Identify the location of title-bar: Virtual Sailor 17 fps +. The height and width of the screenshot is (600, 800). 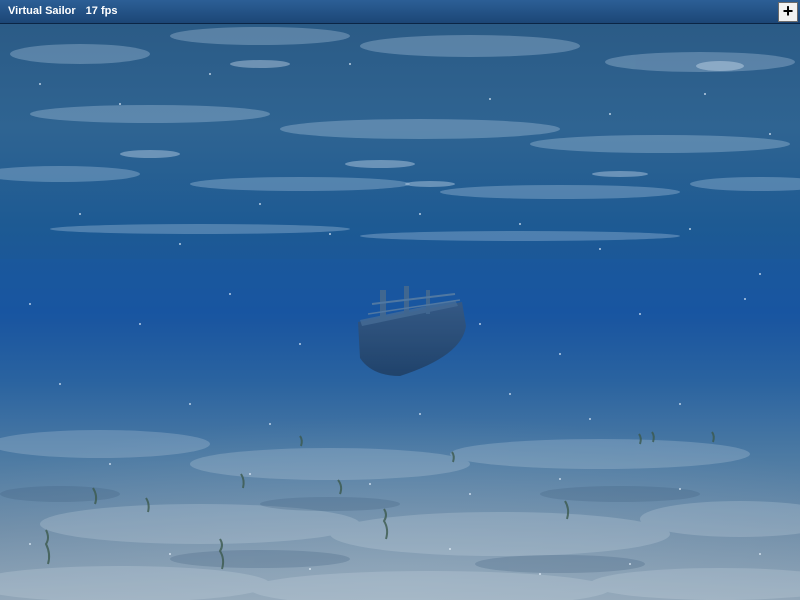
(400, 12).